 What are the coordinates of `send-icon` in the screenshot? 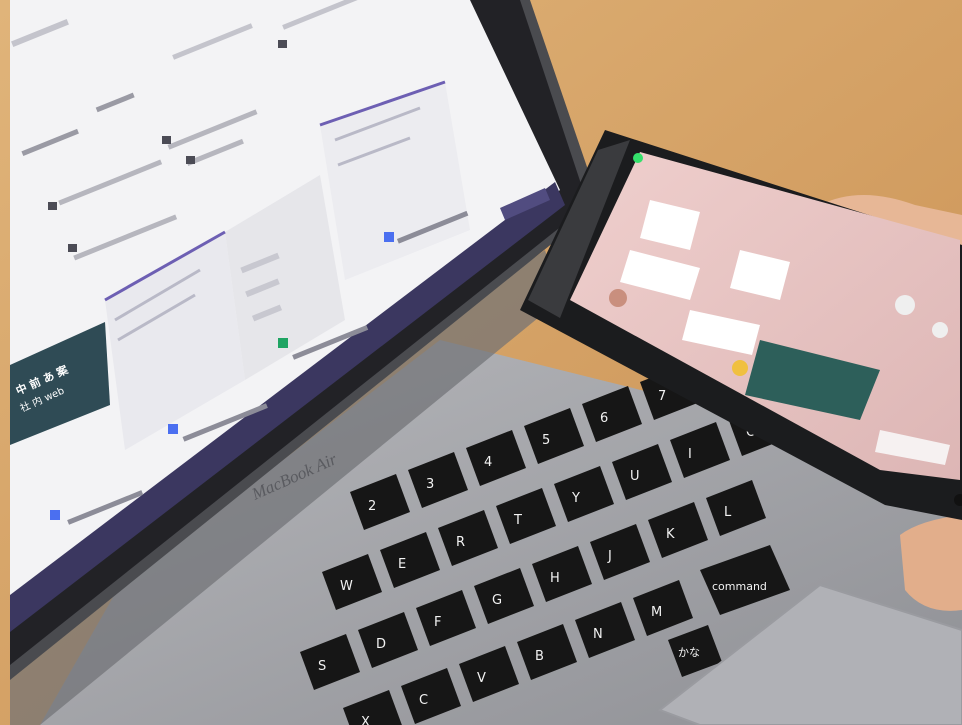 It's located at (905, 305).